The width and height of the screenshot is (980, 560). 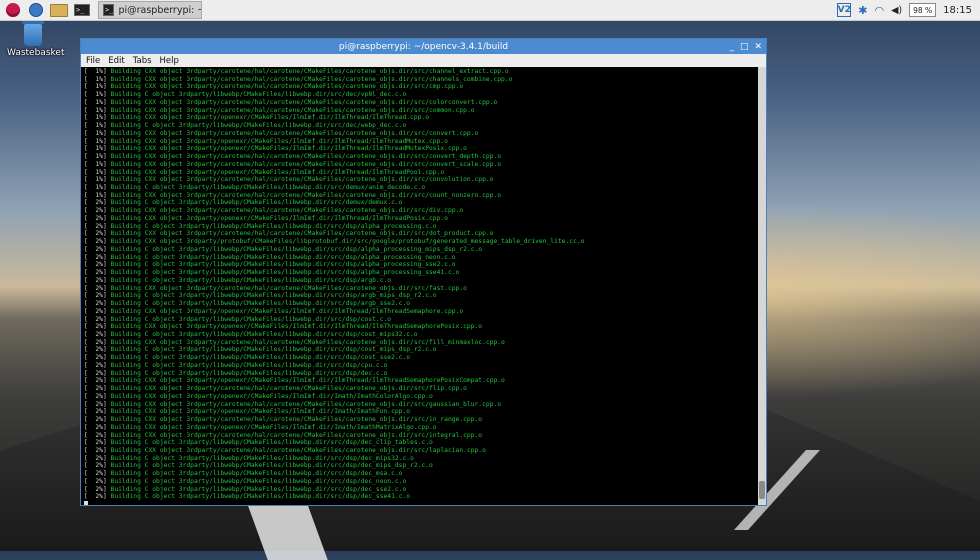 I want to click on scrollbar-thumb, so click(x=762, y=490).